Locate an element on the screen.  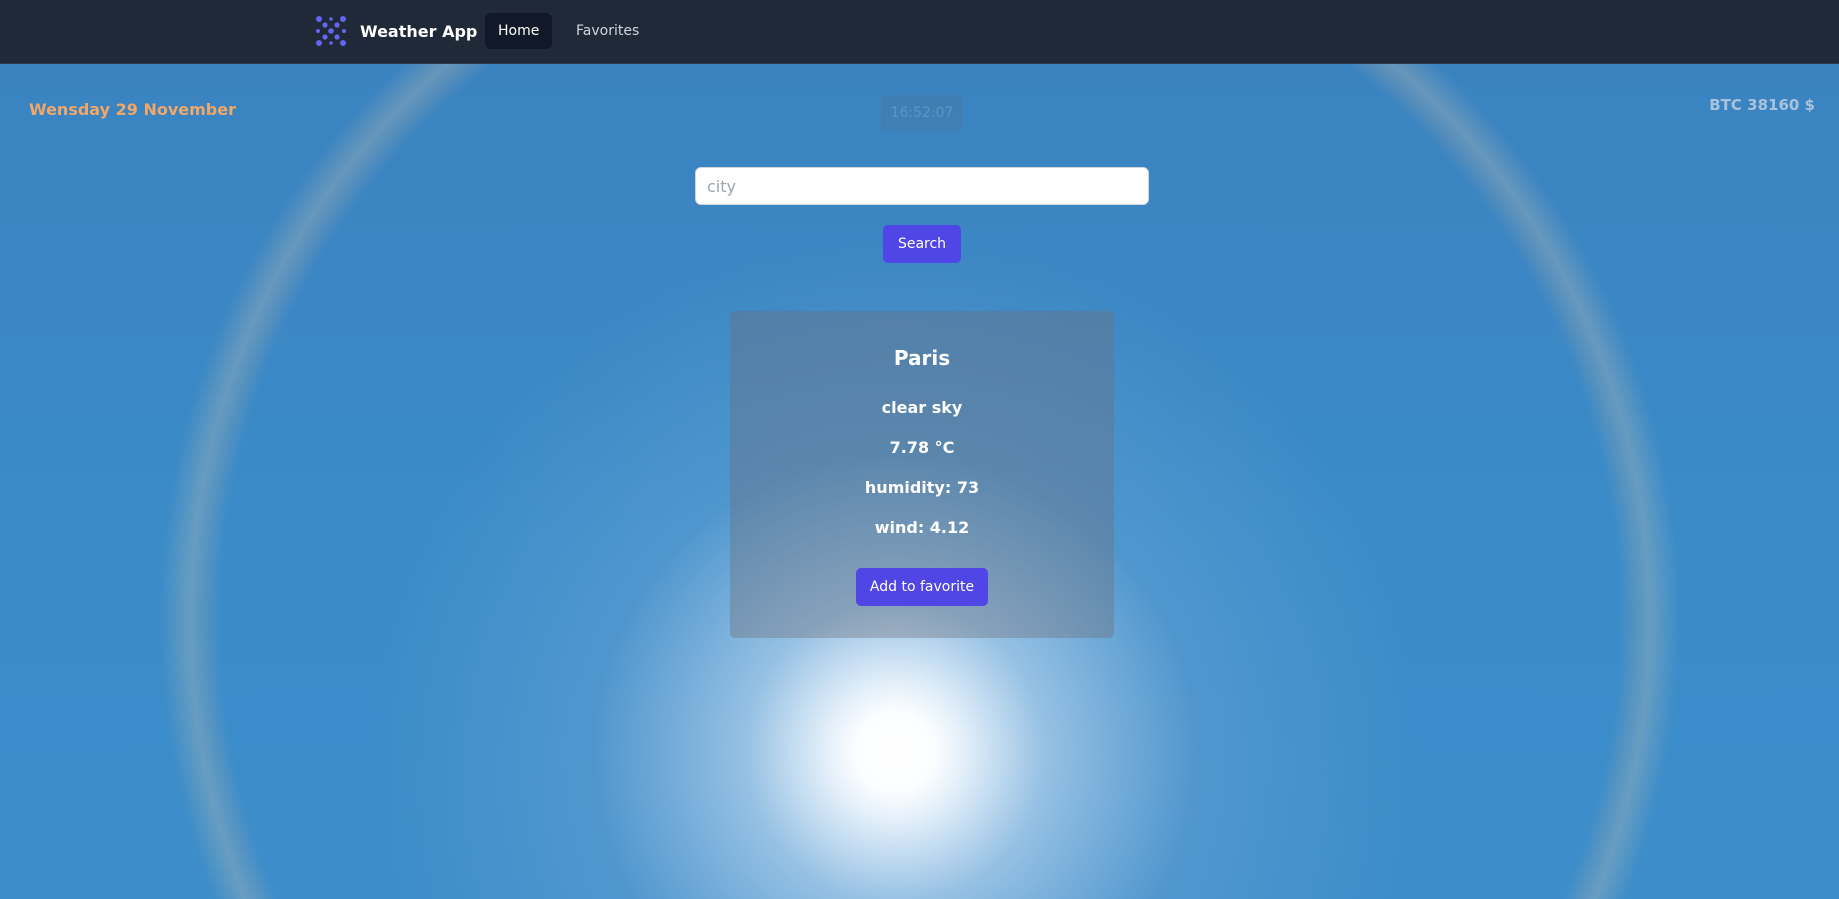
current-time: 16:52:07 is located at coordinates (922, 113).